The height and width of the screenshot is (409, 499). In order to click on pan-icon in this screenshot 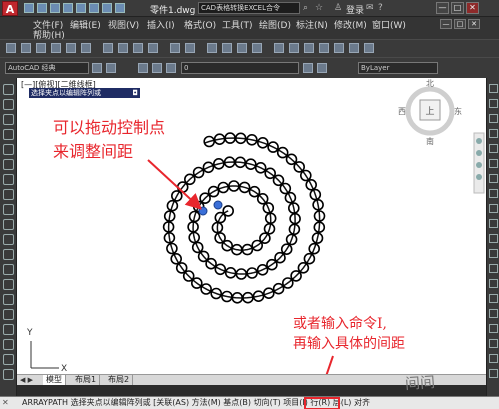, I will do `click(212, 48)`.